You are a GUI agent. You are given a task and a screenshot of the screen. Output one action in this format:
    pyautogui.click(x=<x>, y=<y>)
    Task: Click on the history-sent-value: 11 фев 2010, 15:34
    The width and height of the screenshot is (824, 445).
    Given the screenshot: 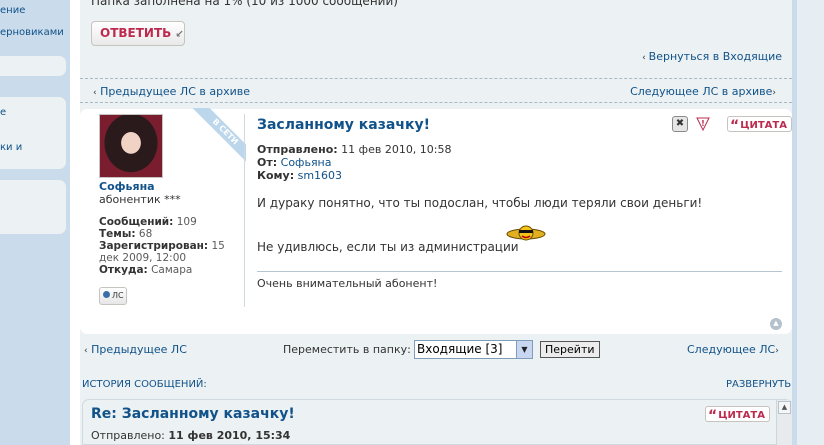 What is the action you would take?
    pyautogui.click(x=229, y=435)
    